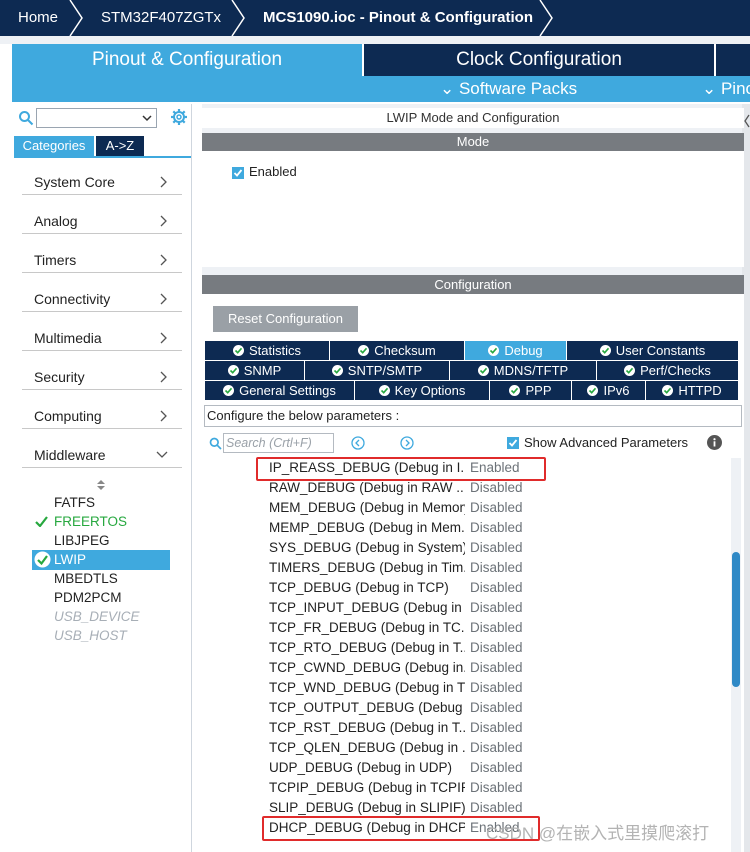 This screenshot has height=852, width=750. I want to click on parameter-search-input: Search (Crtl+F), so click(278, 443).